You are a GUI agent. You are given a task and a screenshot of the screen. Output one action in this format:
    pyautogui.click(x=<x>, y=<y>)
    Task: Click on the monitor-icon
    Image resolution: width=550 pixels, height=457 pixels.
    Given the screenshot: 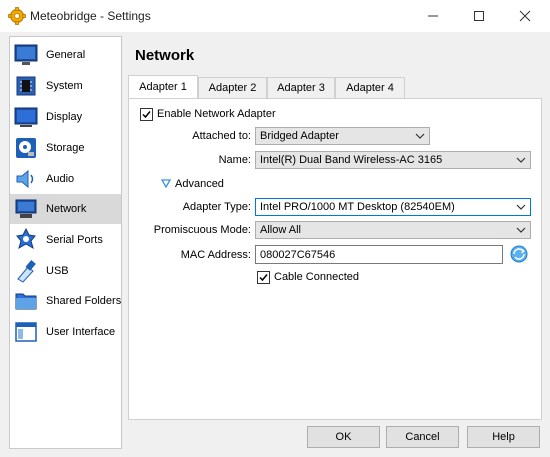 What is the action you would take?
    pyautogui.click(x=26, y=54)
    